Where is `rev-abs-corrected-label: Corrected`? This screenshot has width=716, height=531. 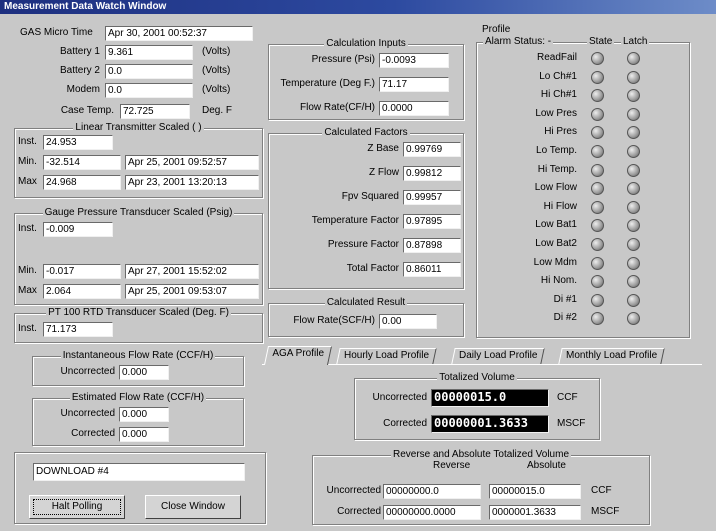 rev-abs-corrected-label: Corrected is located at coordinates (359, 511).